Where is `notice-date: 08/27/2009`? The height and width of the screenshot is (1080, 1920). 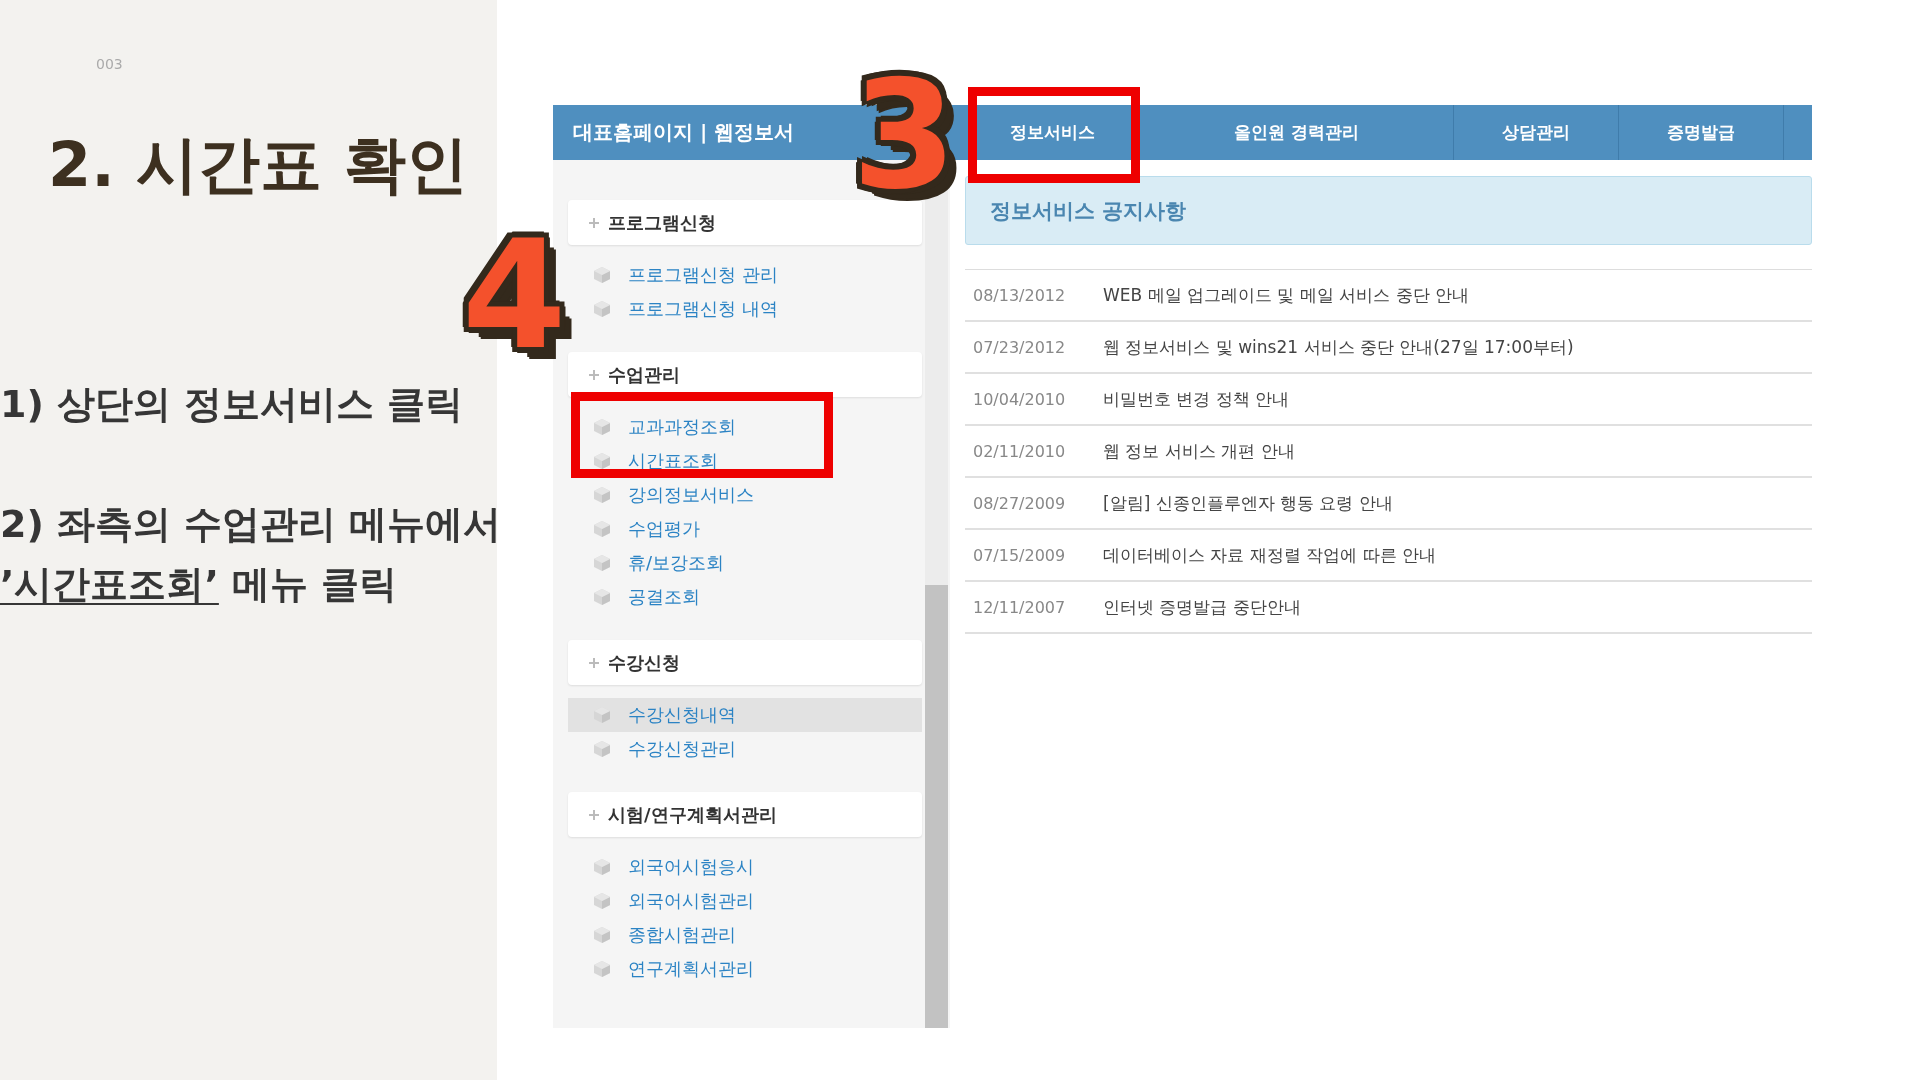 notice-date: 08/27/2009 is located at coordinates (1020, 503).